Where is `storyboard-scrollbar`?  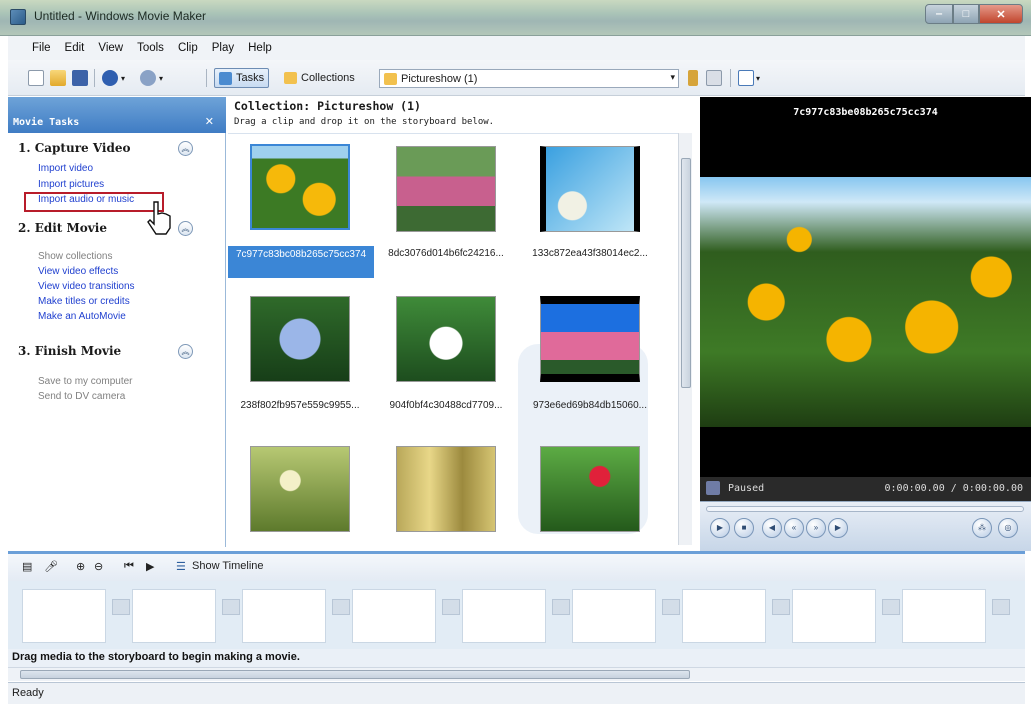 storyboard-scrollbar is located at coordinates (516, 674).